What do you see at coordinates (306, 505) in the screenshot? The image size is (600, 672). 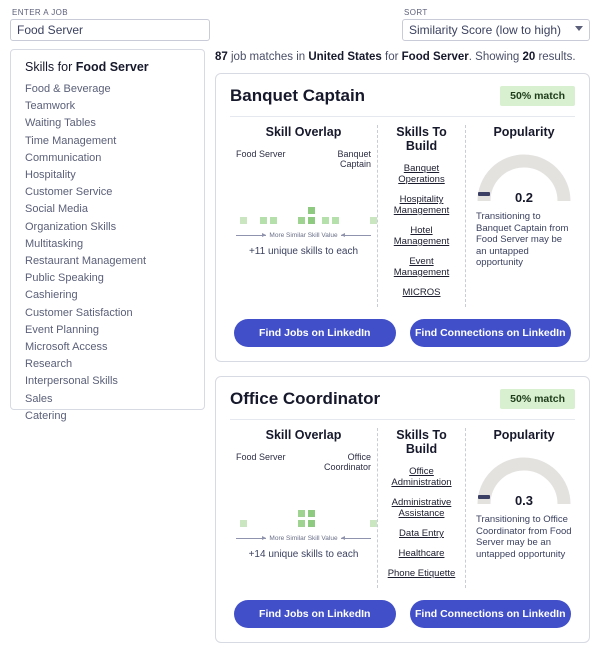 I see `overlap-plot` at bounding box center [306, 505].